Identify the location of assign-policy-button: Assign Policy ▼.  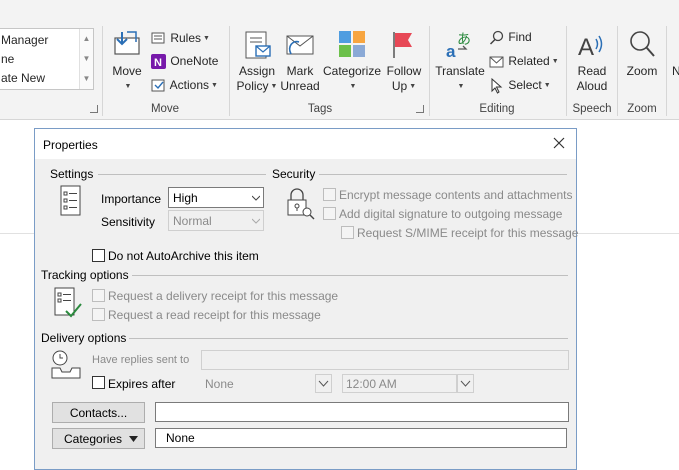
(257, 79).